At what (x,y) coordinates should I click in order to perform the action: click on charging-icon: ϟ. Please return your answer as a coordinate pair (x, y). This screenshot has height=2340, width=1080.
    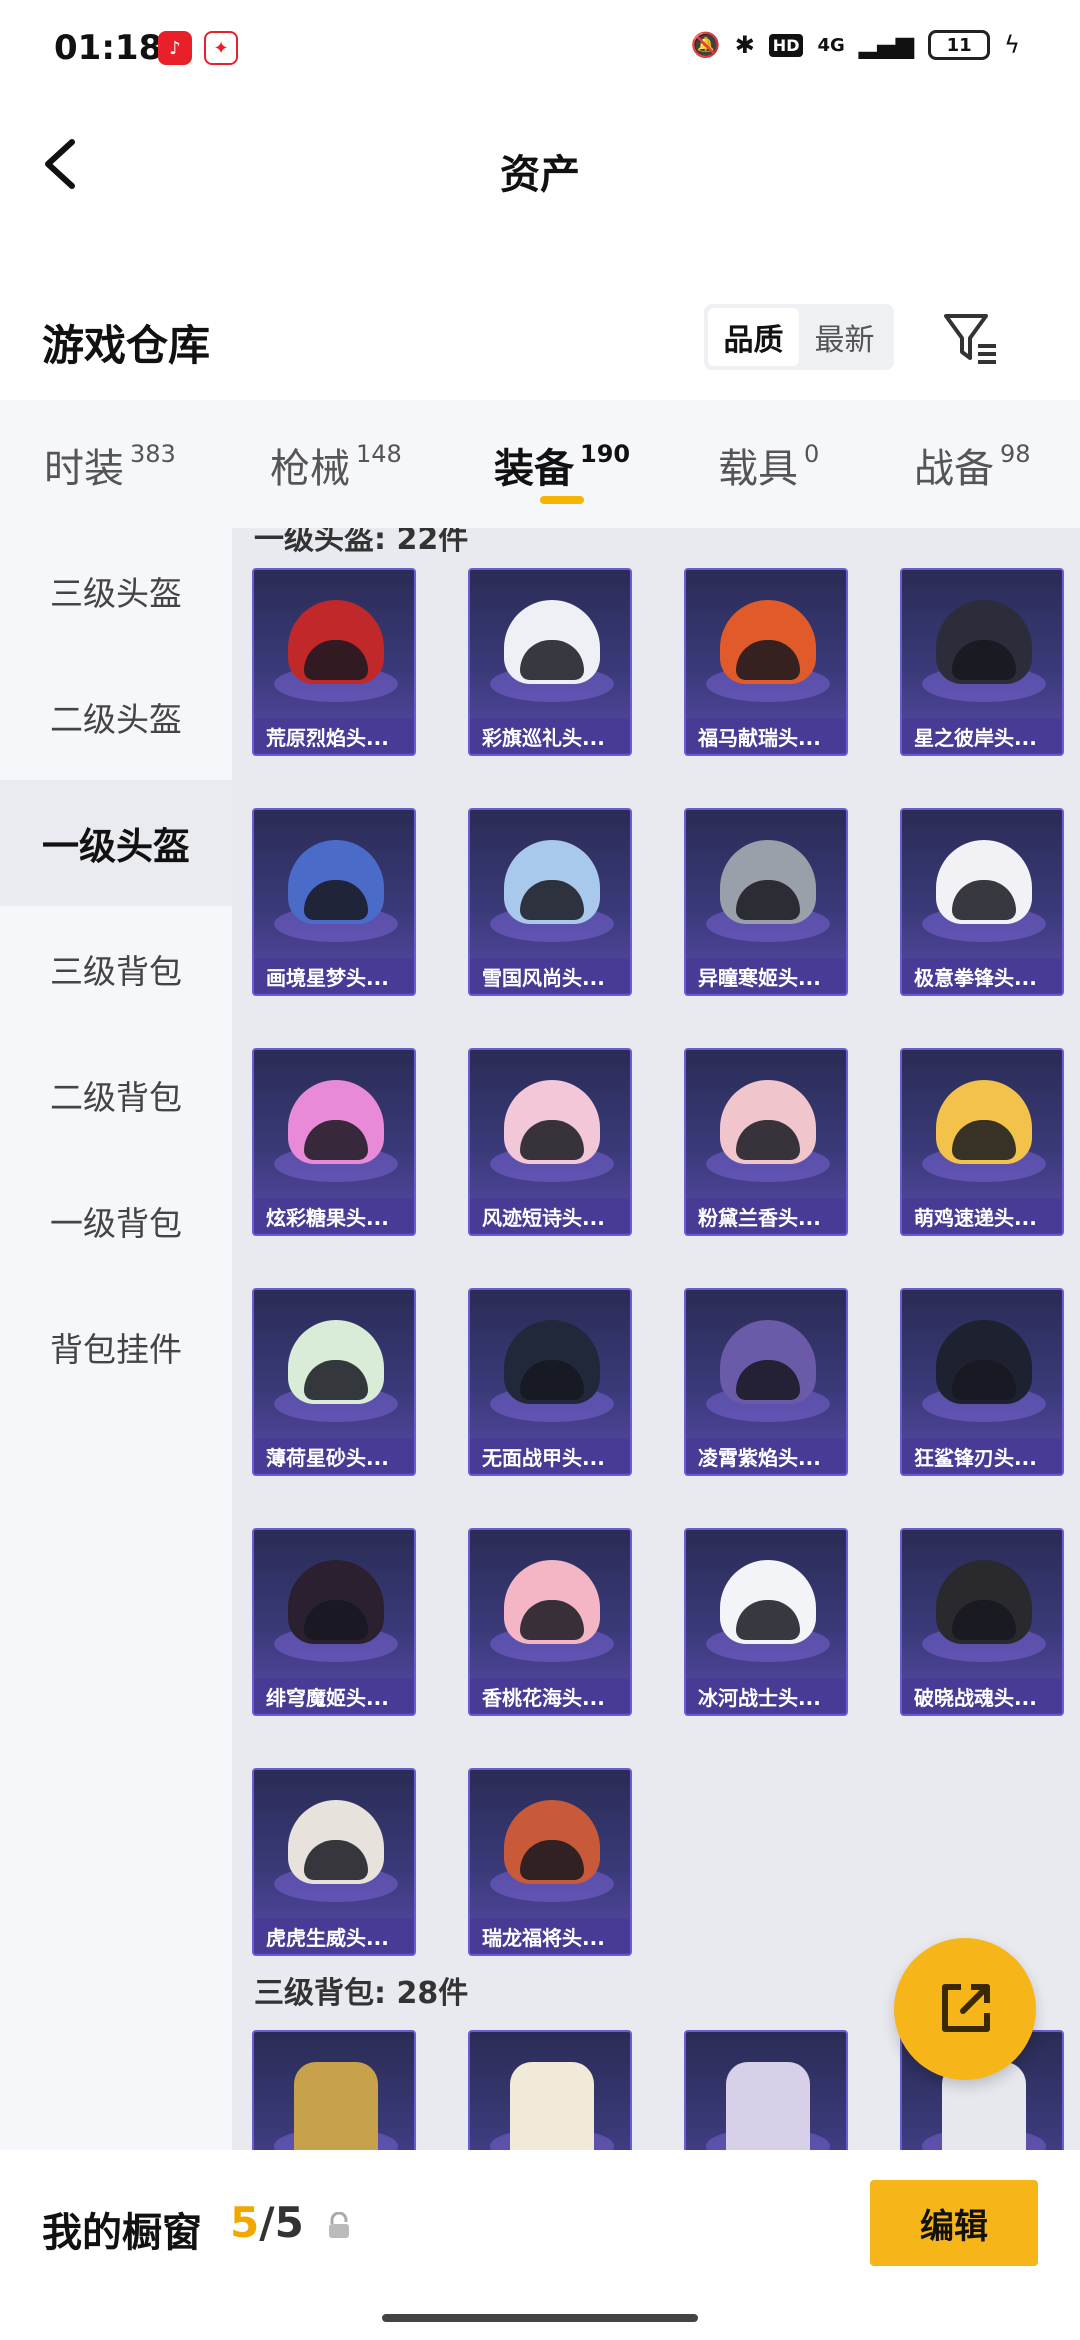
    Looking at the image, I should click on (1012, 45).